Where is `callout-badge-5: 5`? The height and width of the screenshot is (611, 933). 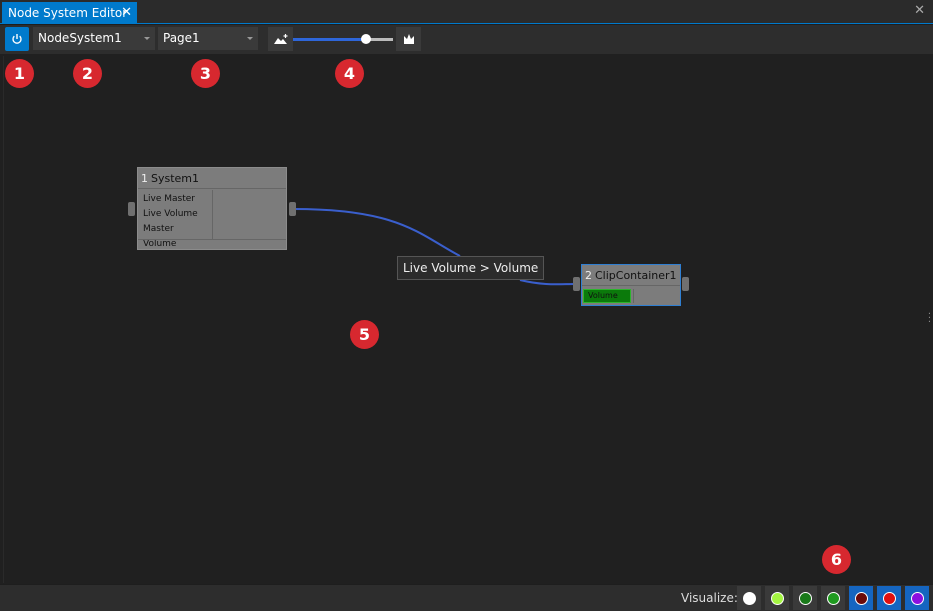
callout-badge-5: 5 is located at coordinates (364, 334).